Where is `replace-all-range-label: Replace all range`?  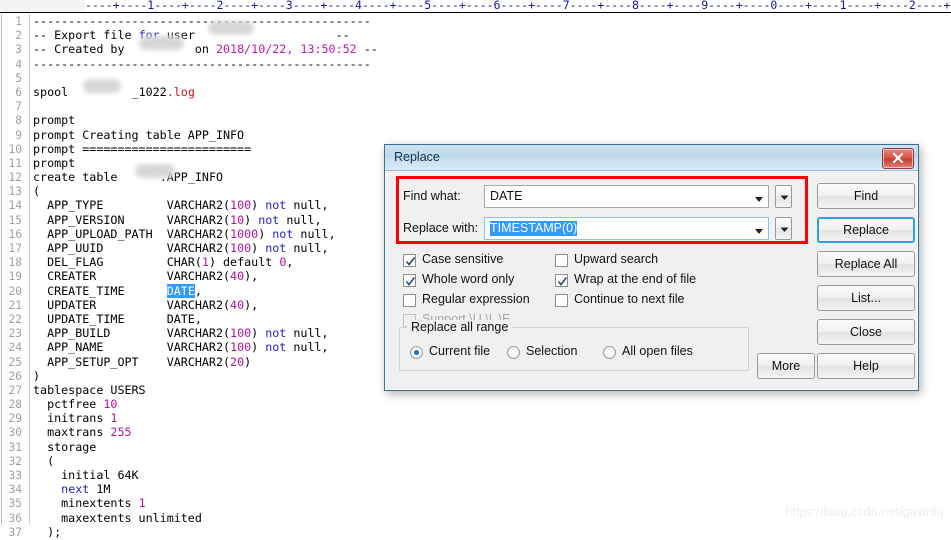 replace-all-range-label: Replace all range is located at coordinates (460, 327).